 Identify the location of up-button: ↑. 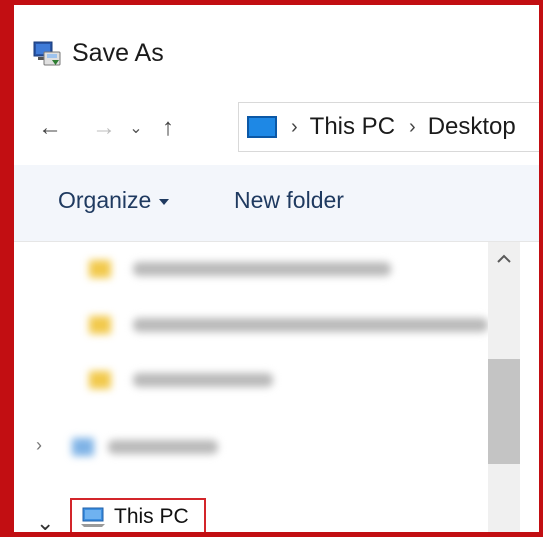
(168, 128).